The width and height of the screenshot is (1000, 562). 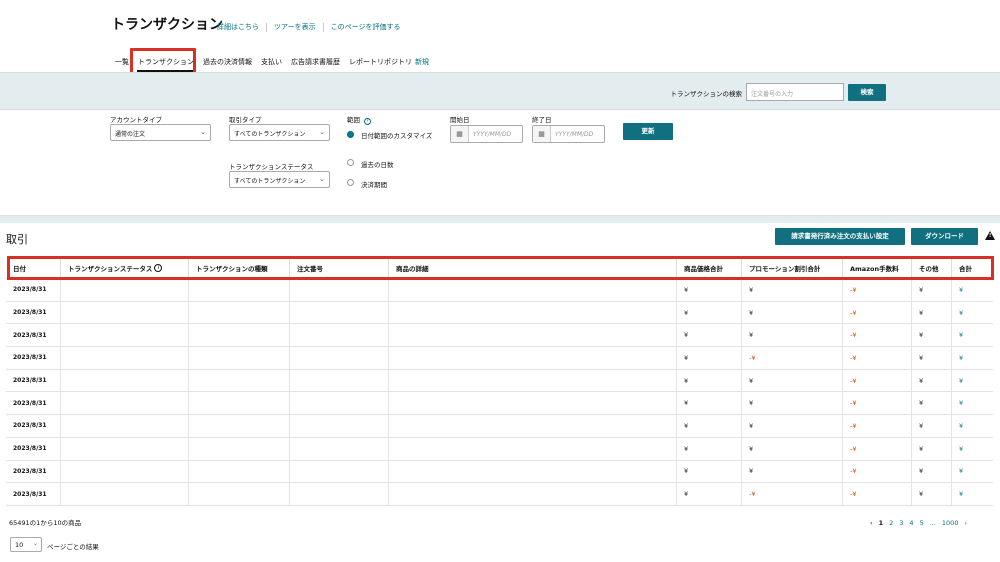 I want to click on divider, so click(x=323, y=27).